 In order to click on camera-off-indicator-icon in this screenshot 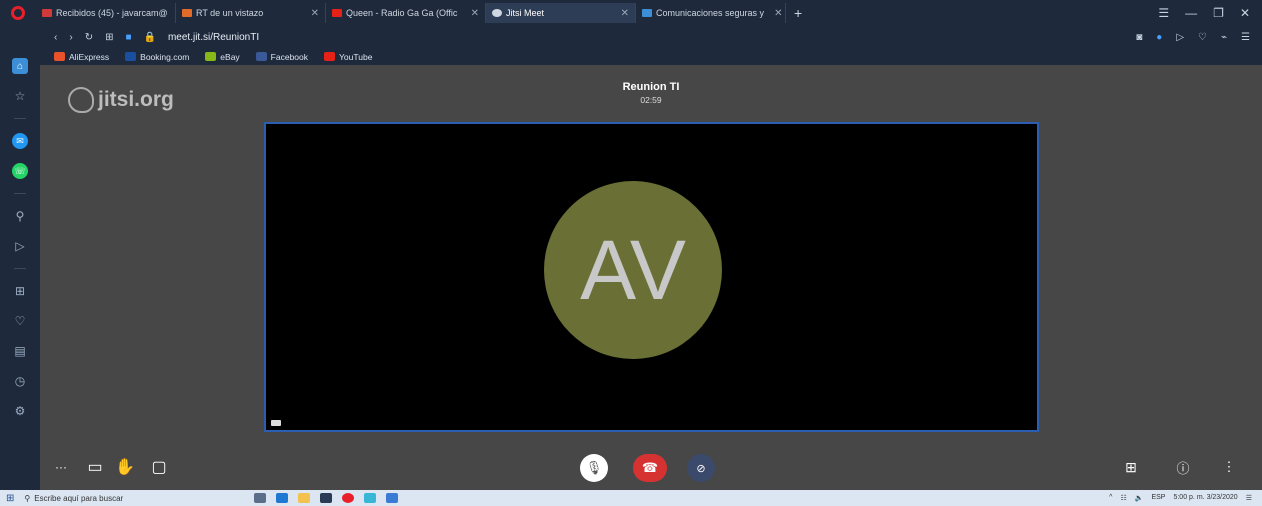, I will do `click(276, 423)`.